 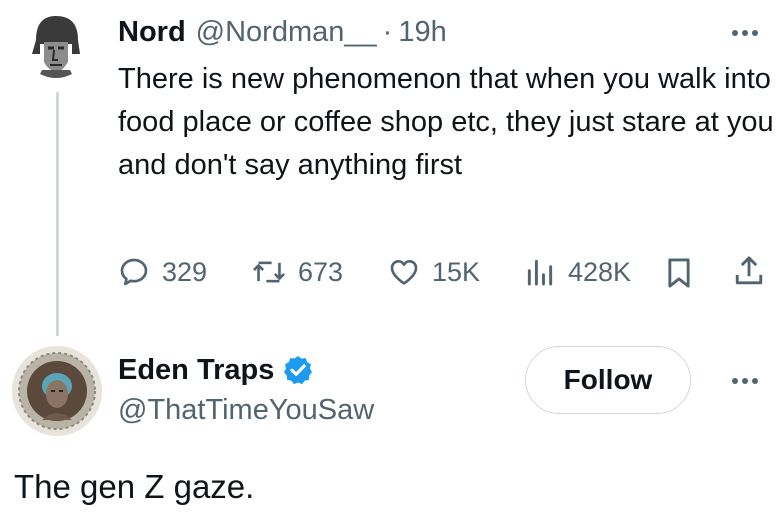 I want to click on reply-author-header: Eden Traps, so click(x=216, y=370).